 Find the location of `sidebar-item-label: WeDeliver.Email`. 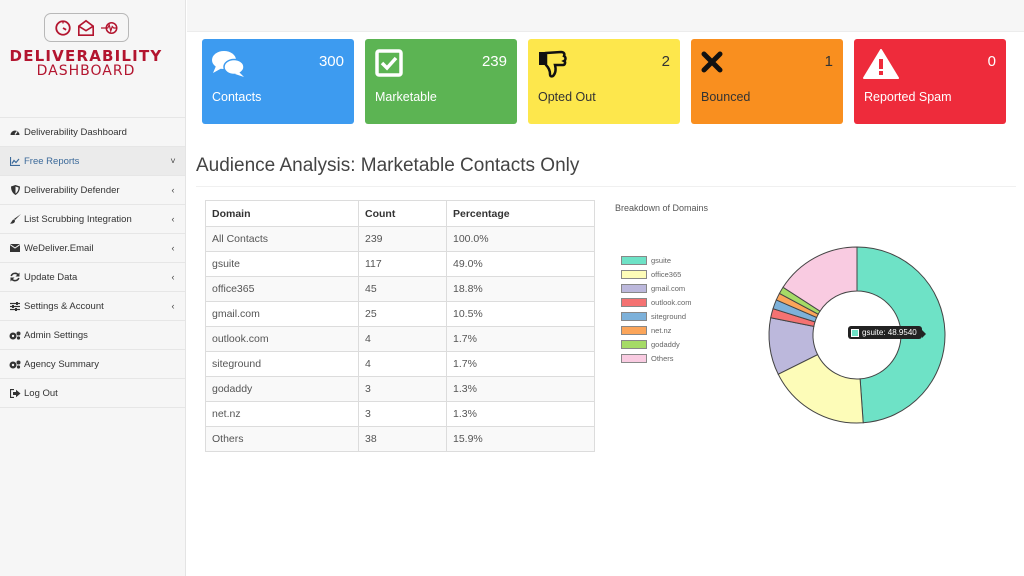

sidebar-item-label: WeDeliver.Email is located at coordinates (59, 248).